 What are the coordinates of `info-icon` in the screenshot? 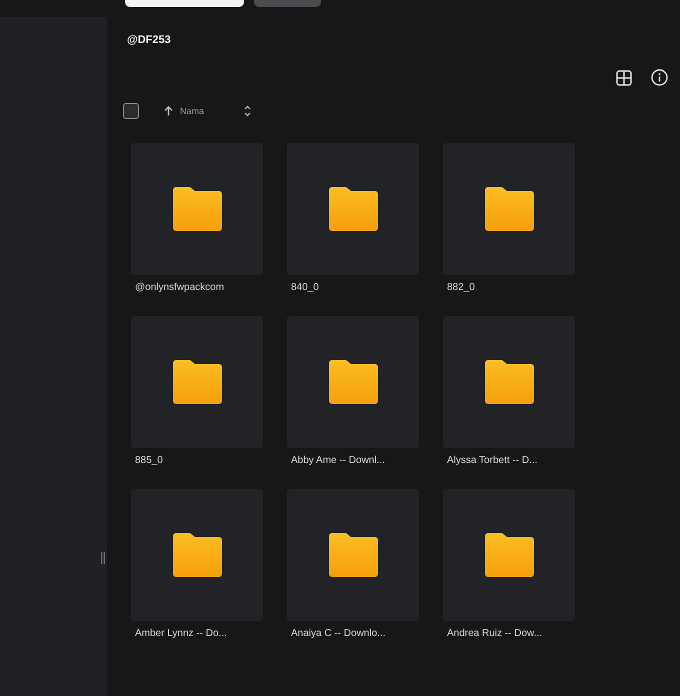 It's located at (659, 77).